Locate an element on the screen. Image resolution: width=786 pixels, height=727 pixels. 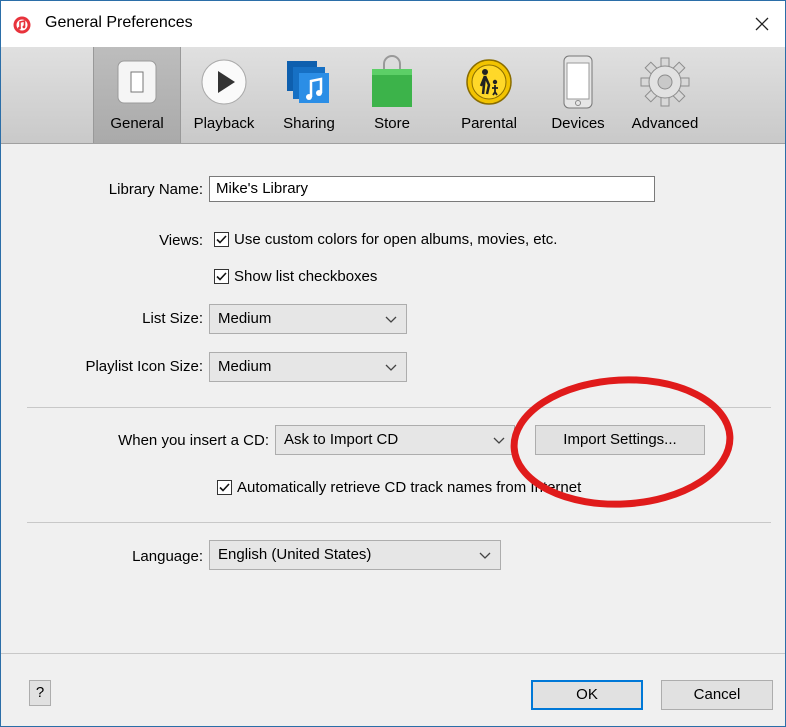
dialog-footer: ? OK Cancel is located at coordinates (393, 689).